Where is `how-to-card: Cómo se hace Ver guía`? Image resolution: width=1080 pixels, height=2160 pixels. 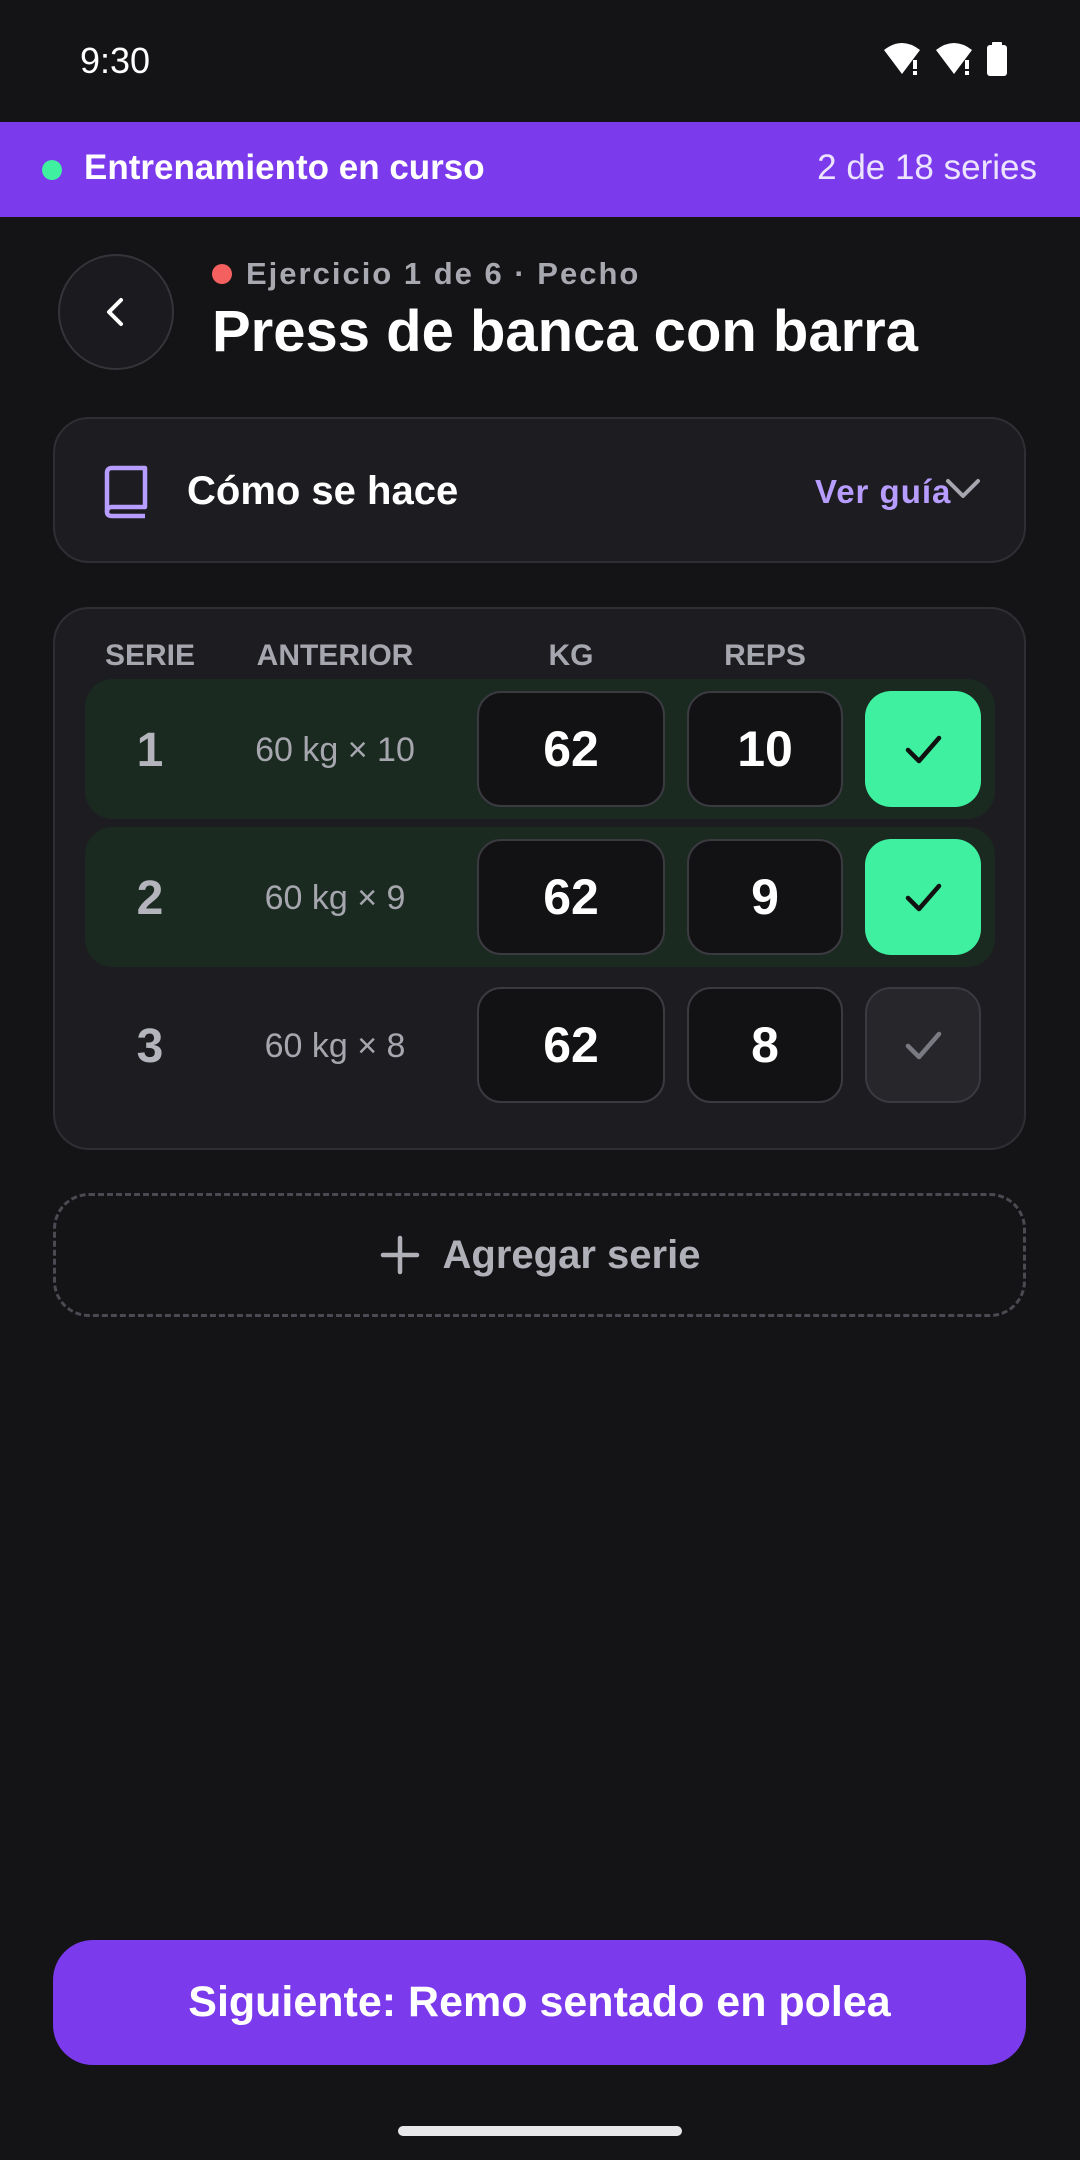
how-to-card: Cómo se hace Ver guía is located at coordinates (539, 490).